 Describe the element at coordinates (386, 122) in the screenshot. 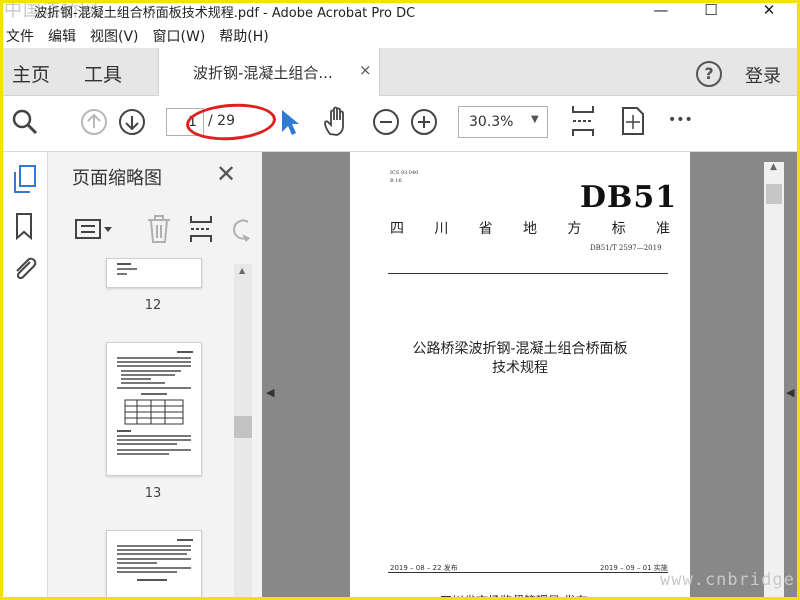

I see `zoom-out-icon` at that location.